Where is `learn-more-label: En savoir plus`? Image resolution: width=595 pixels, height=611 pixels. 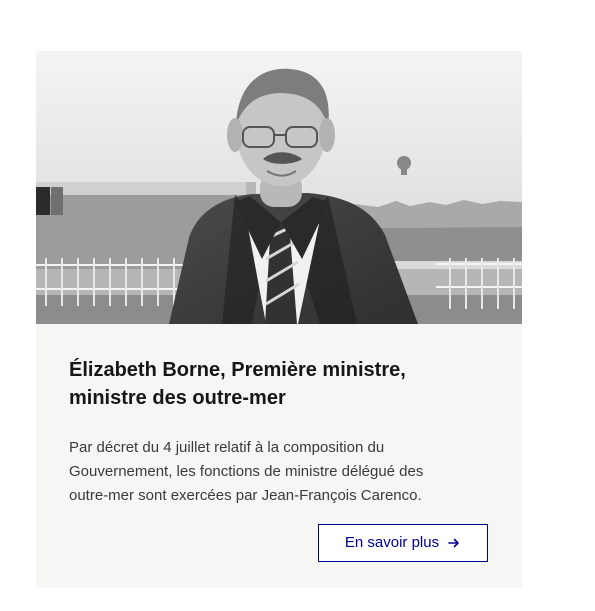 learn-more-label: En savoir plus is located at coordinates (392, 542).